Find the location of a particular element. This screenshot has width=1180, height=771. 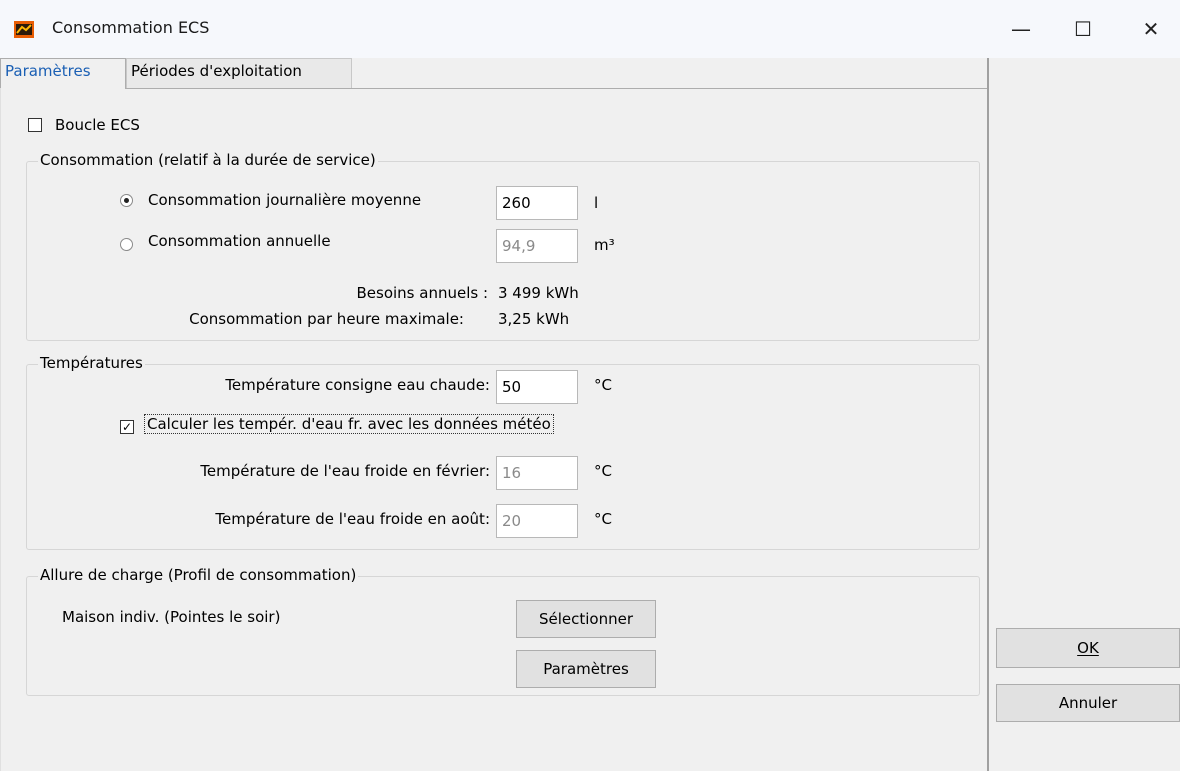

temperature-fevrier-input: 16 is located at coordinates (537, 473).